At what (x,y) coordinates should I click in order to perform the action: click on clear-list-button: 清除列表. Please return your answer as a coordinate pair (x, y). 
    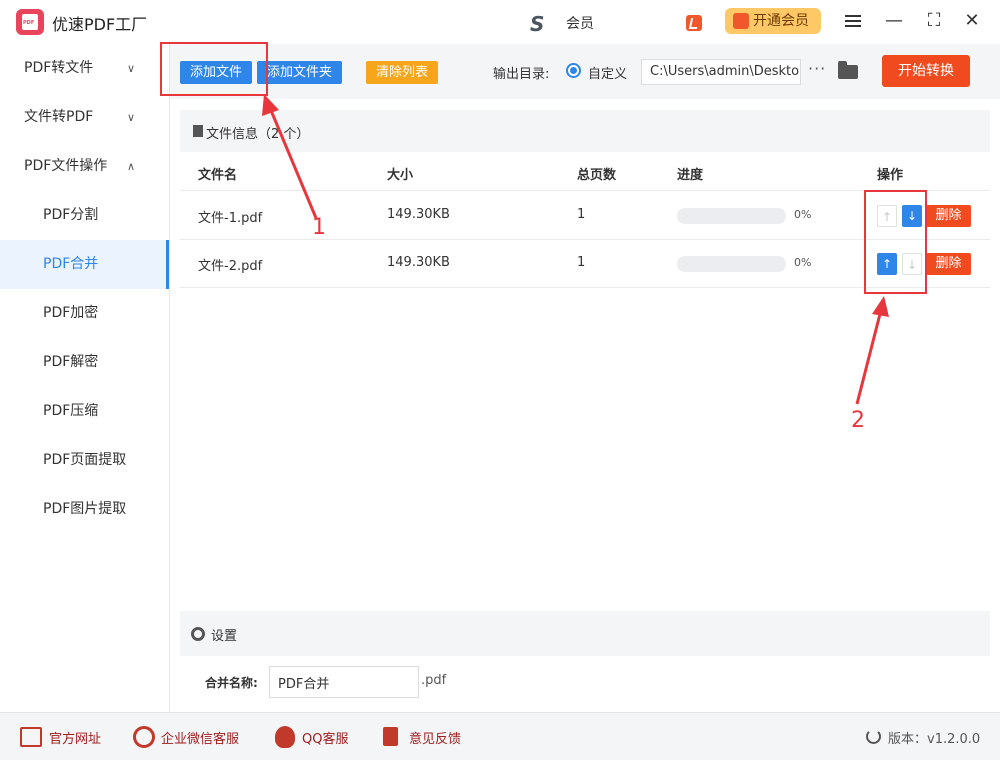
    Looking at the image, I should click on (402, 72).